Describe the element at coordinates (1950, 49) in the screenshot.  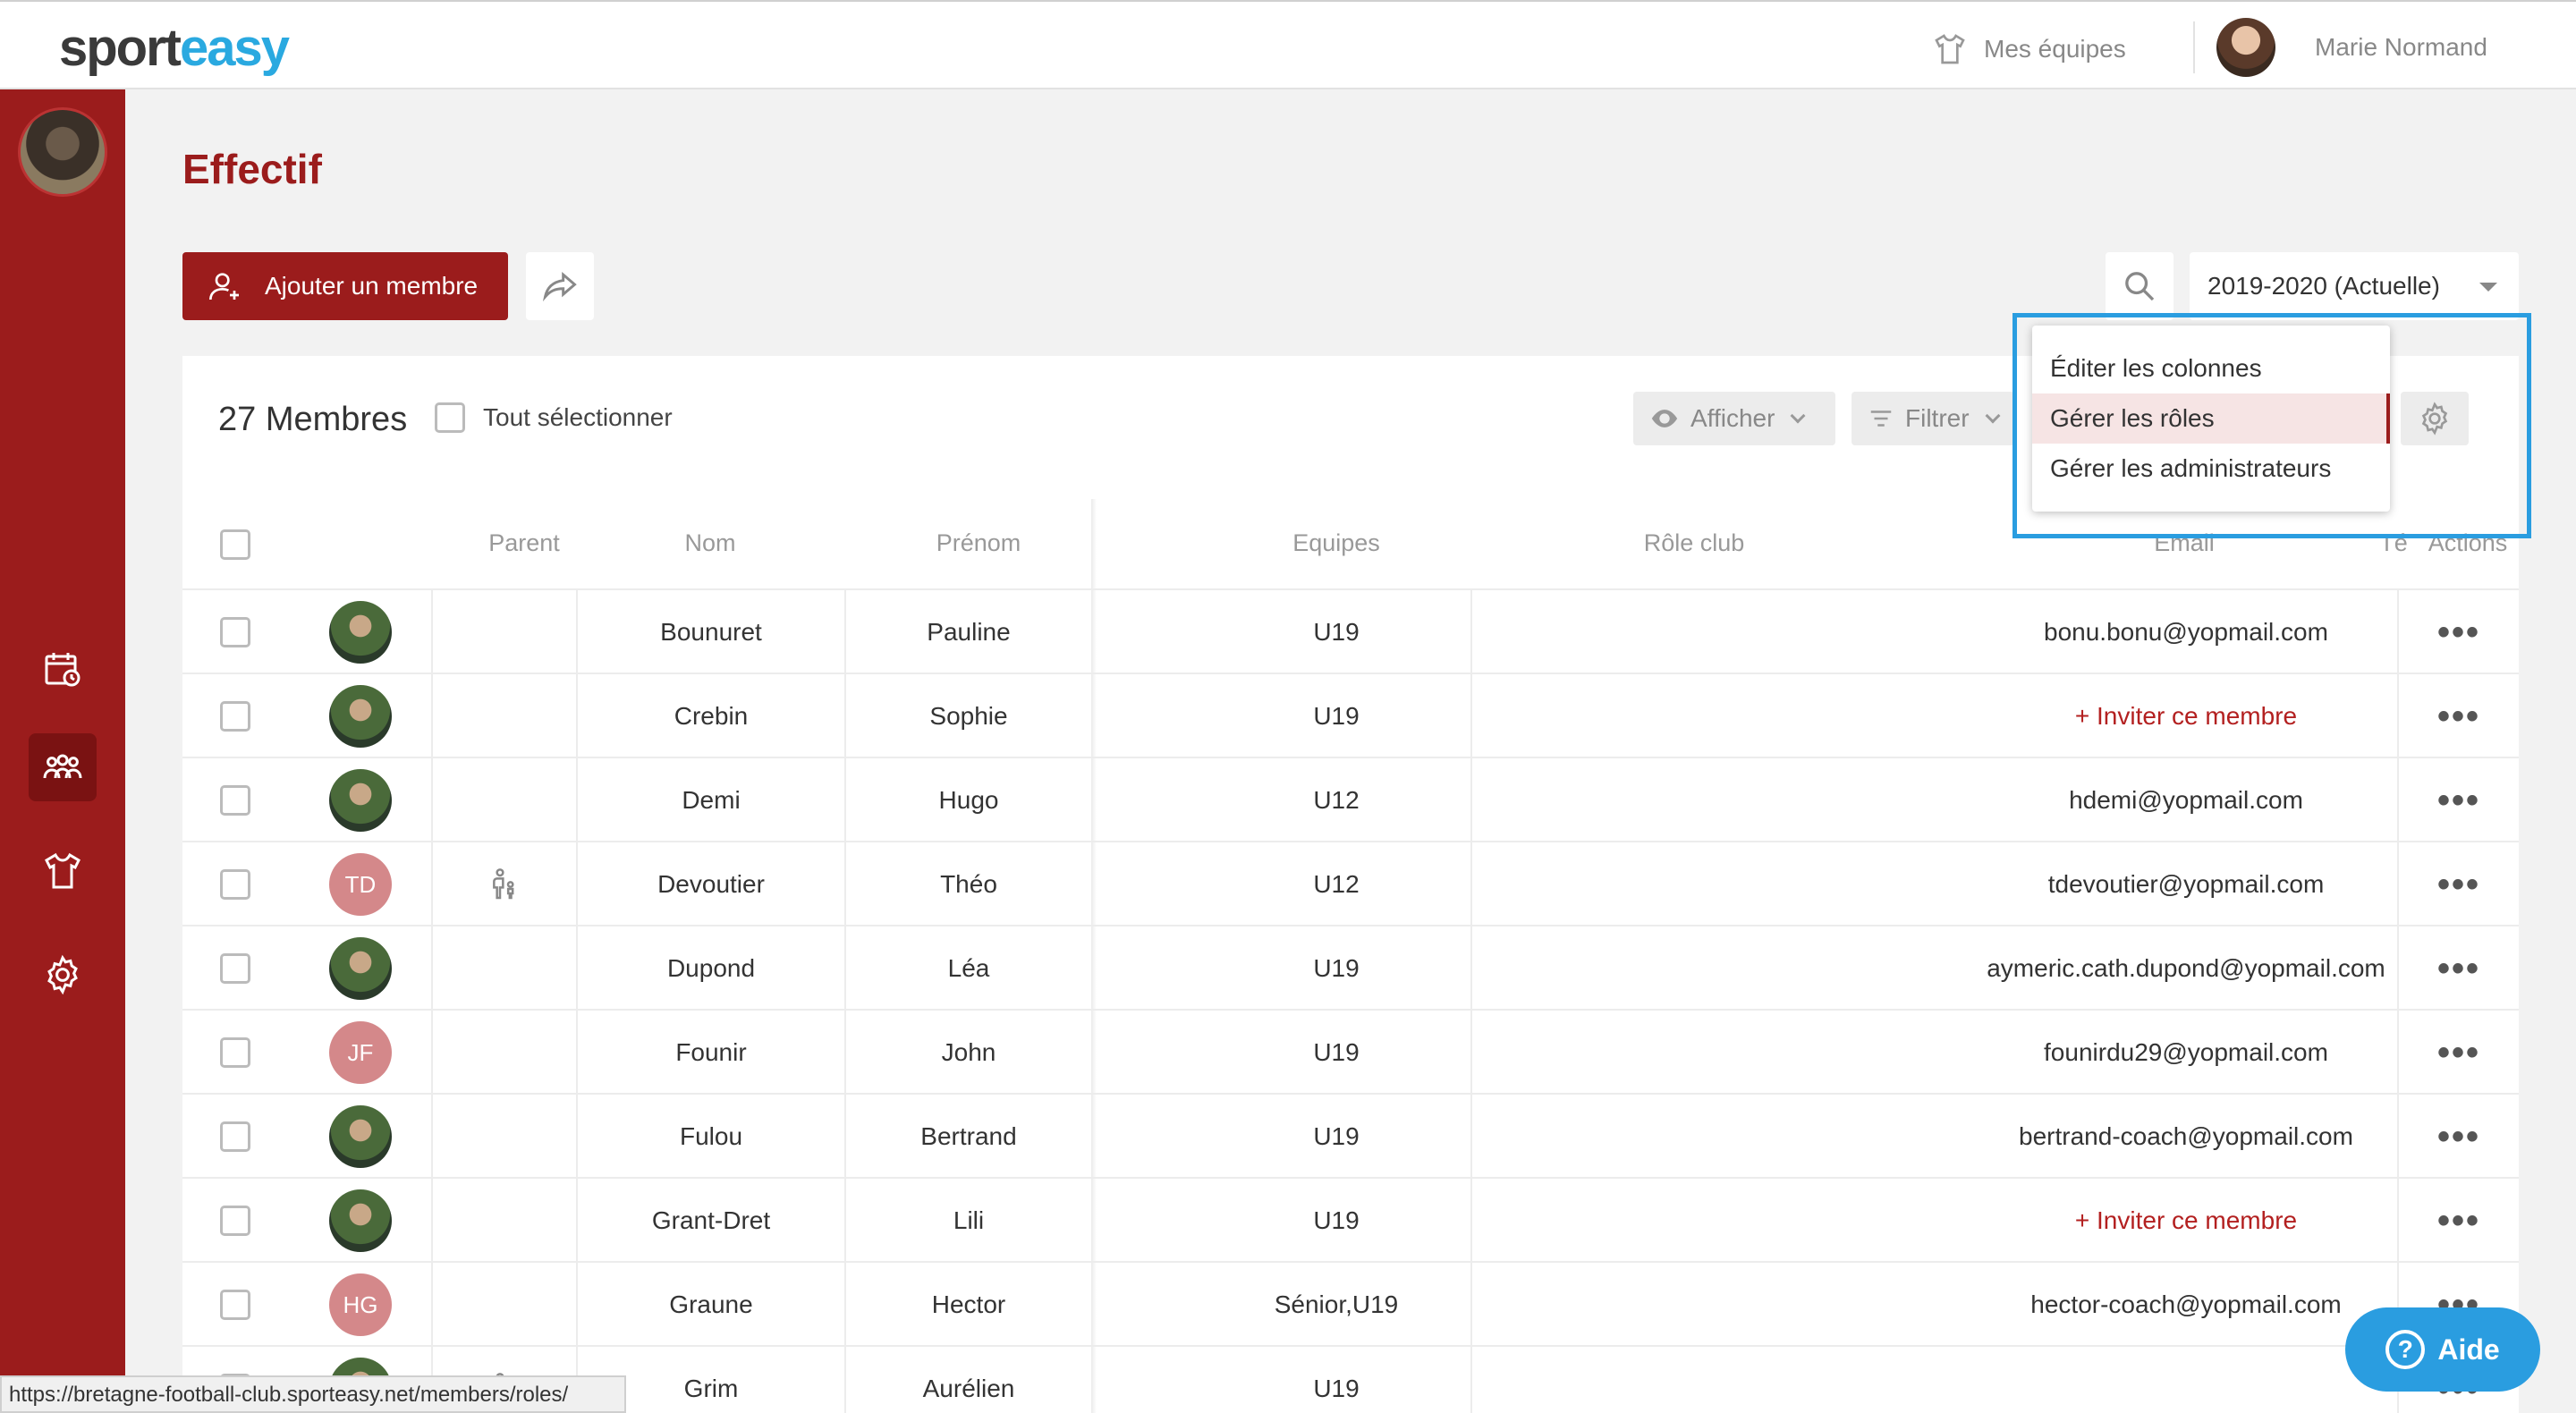
I see `jersey-icon` at that location.